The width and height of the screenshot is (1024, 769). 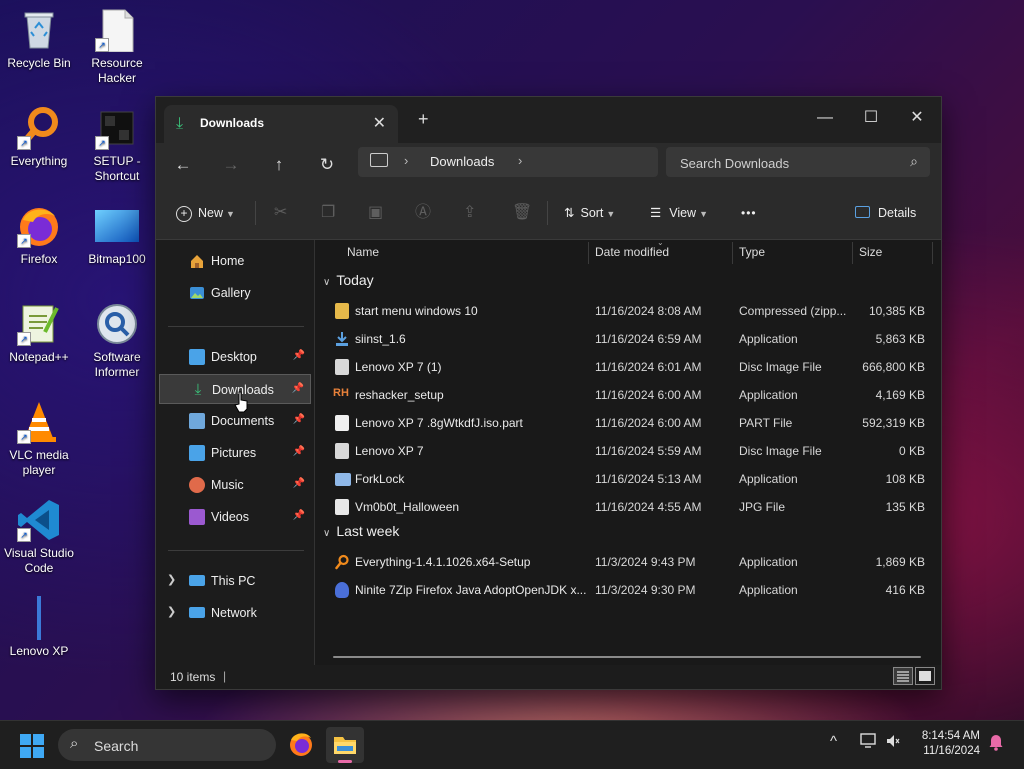 I want to click on sidebar-item-desktop: Desktop 📌, so click(x=235, y=357).